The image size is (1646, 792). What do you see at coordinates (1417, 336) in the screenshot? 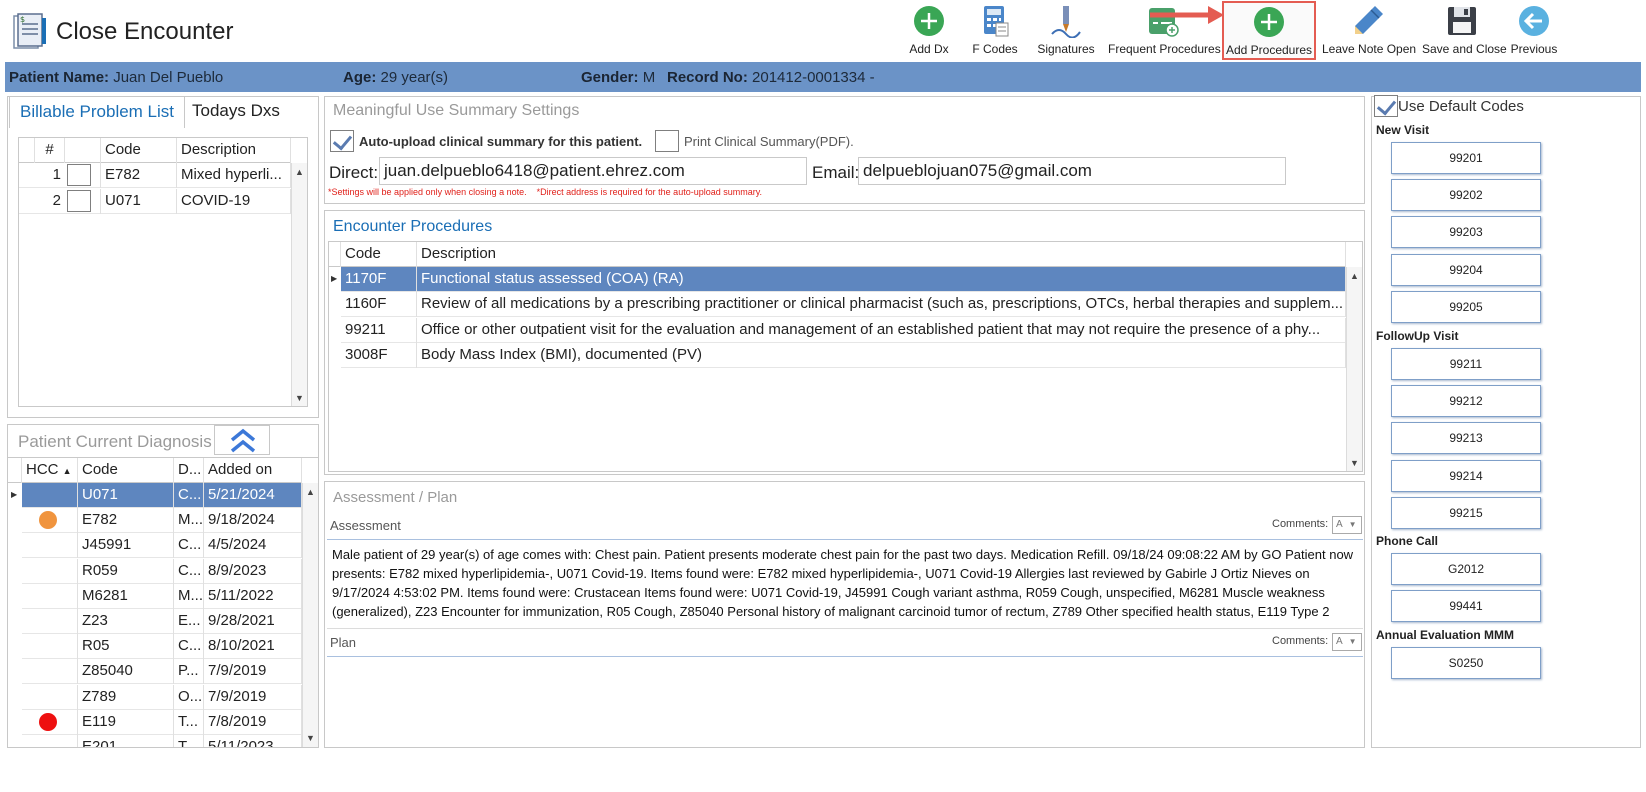
I see `followup-visit-label: FollowUp Visit` at bounding box center [1417, 336].